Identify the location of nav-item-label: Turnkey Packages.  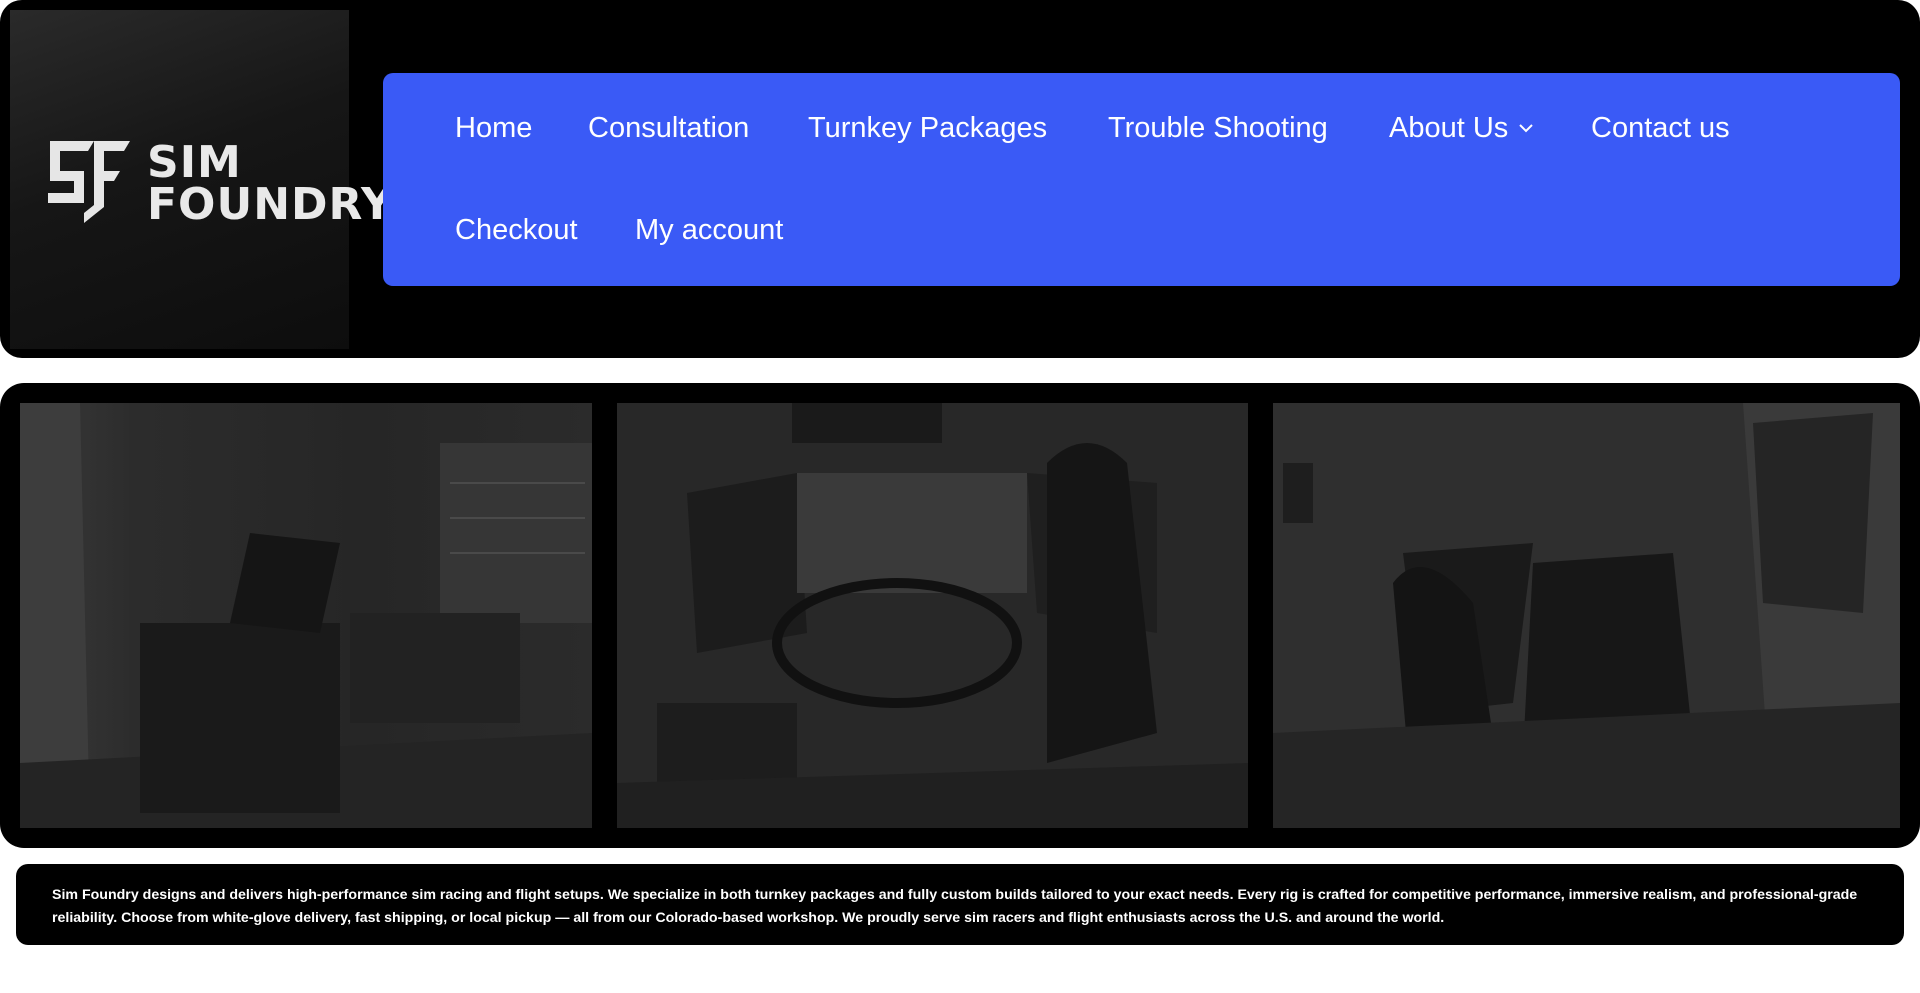
(928, 128).